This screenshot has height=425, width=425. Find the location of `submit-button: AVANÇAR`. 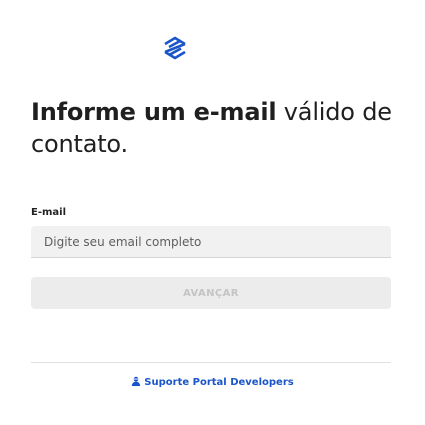

submit-button: AVANÇAR is located at coordinates (211, 293).